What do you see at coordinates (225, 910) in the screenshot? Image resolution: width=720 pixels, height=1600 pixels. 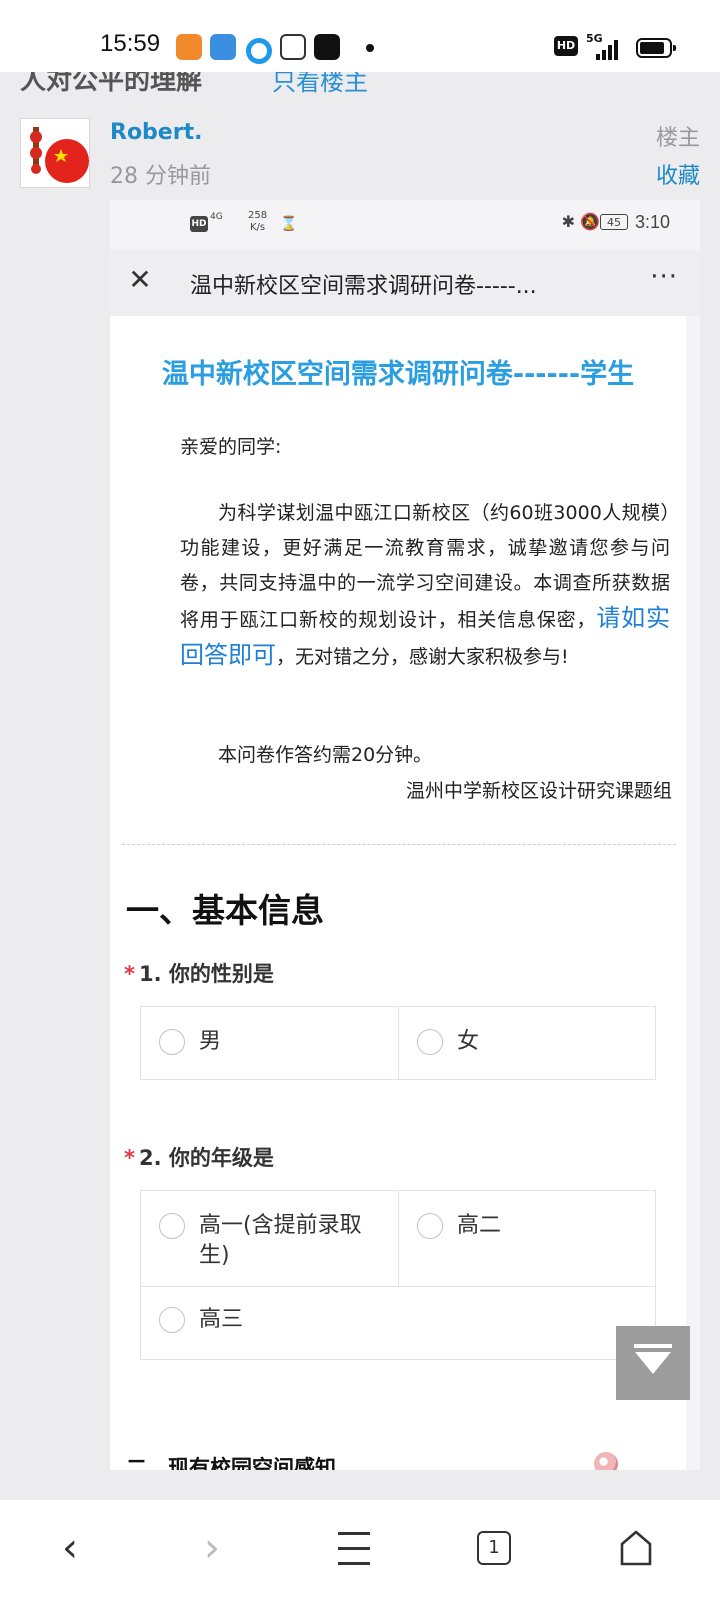 I see `section-1-title: 一、基本信息` at bounding box center [225, 910].